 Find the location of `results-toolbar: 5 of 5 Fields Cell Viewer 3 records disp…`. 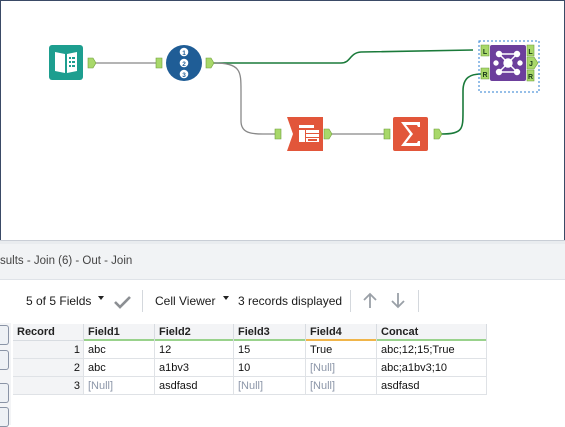

results-toolbar: 5 of 5 Fields Cell Viewer 3 records disp… is located at coordinates (289, 300).